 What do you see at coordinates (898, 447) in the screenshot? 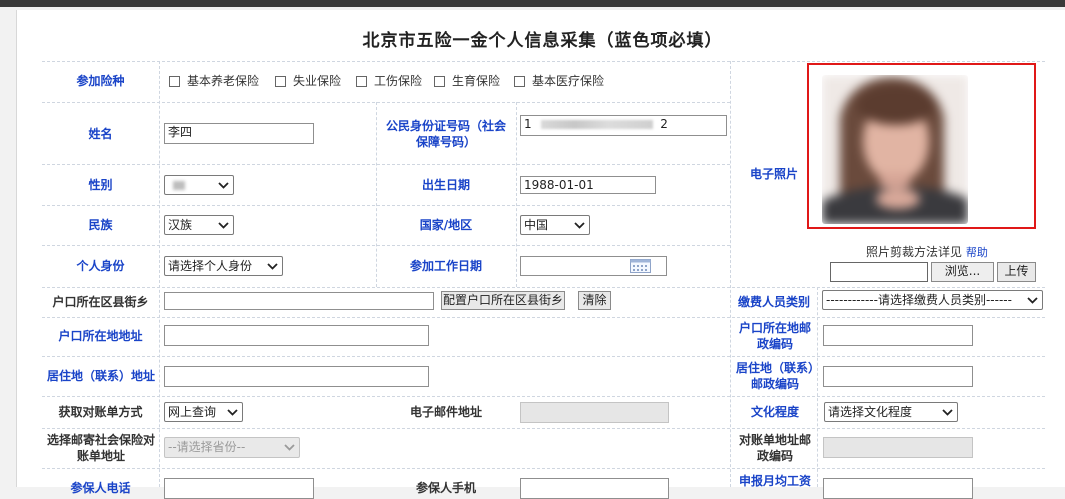
I see `statement-postcode-input` at bounding box center [898, 447].